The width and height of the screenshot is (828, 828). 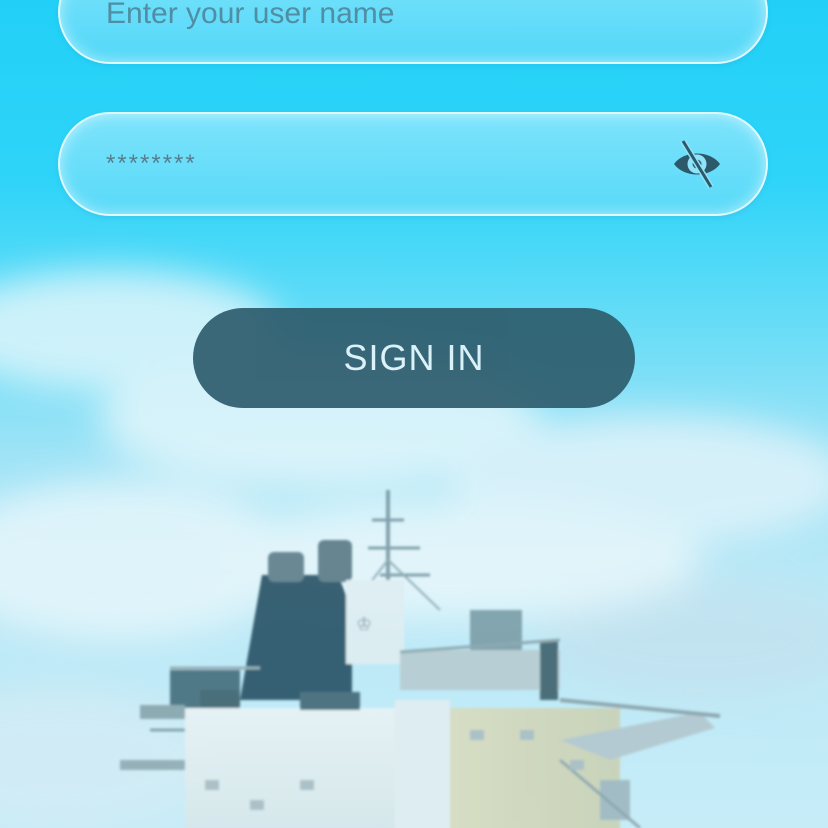 I want to click on password-masked-value: ********, so click(x=151, y=163).